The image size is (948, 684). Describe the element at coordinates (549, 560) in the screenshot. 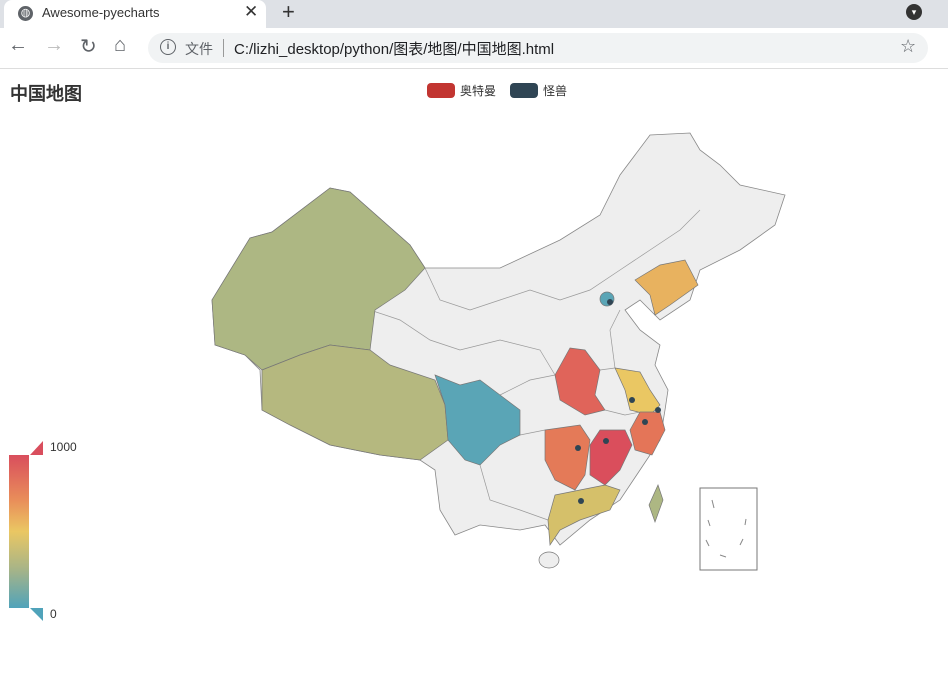

I see `region-hainan` at that location.